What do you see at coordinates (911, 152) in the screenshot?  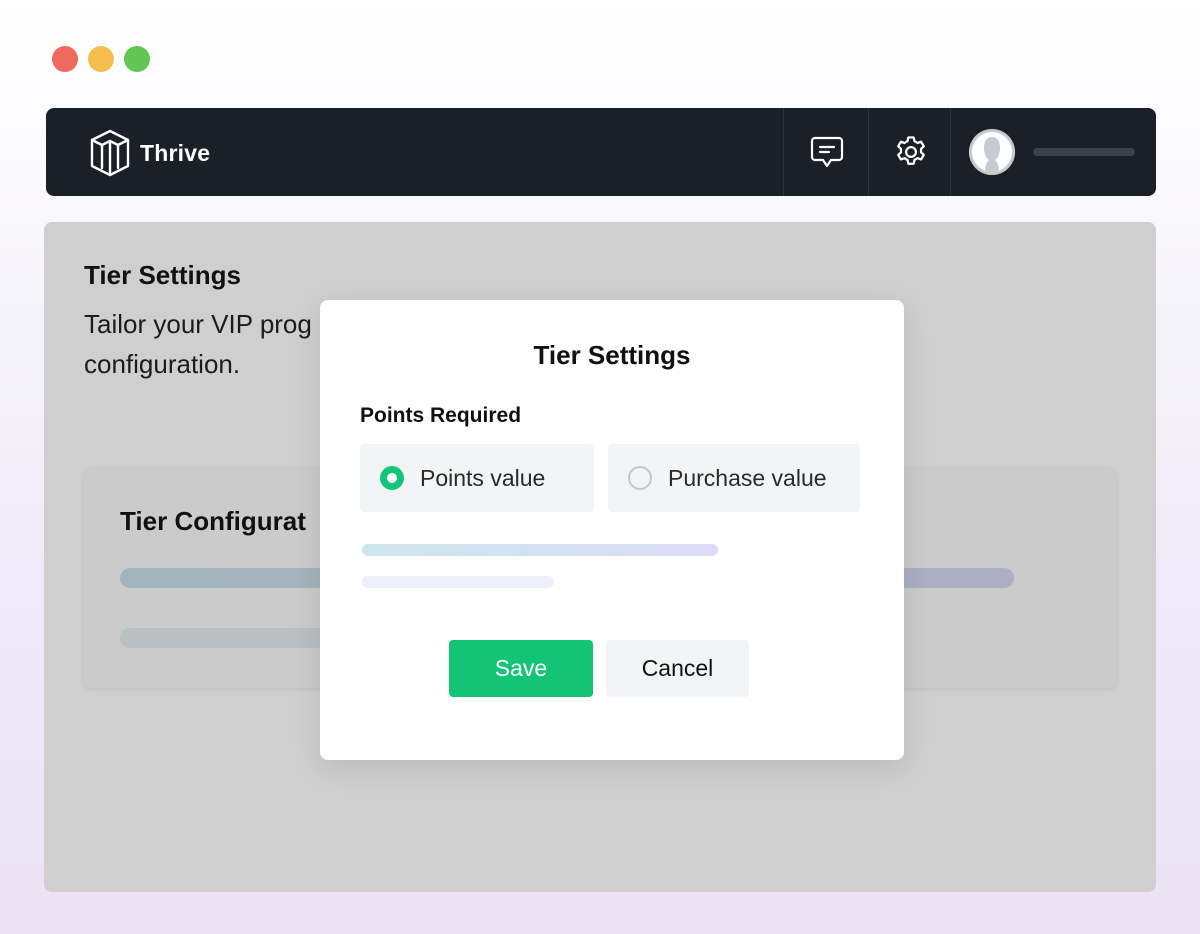 I see `gear-icon` at bounding box center [911, 152].